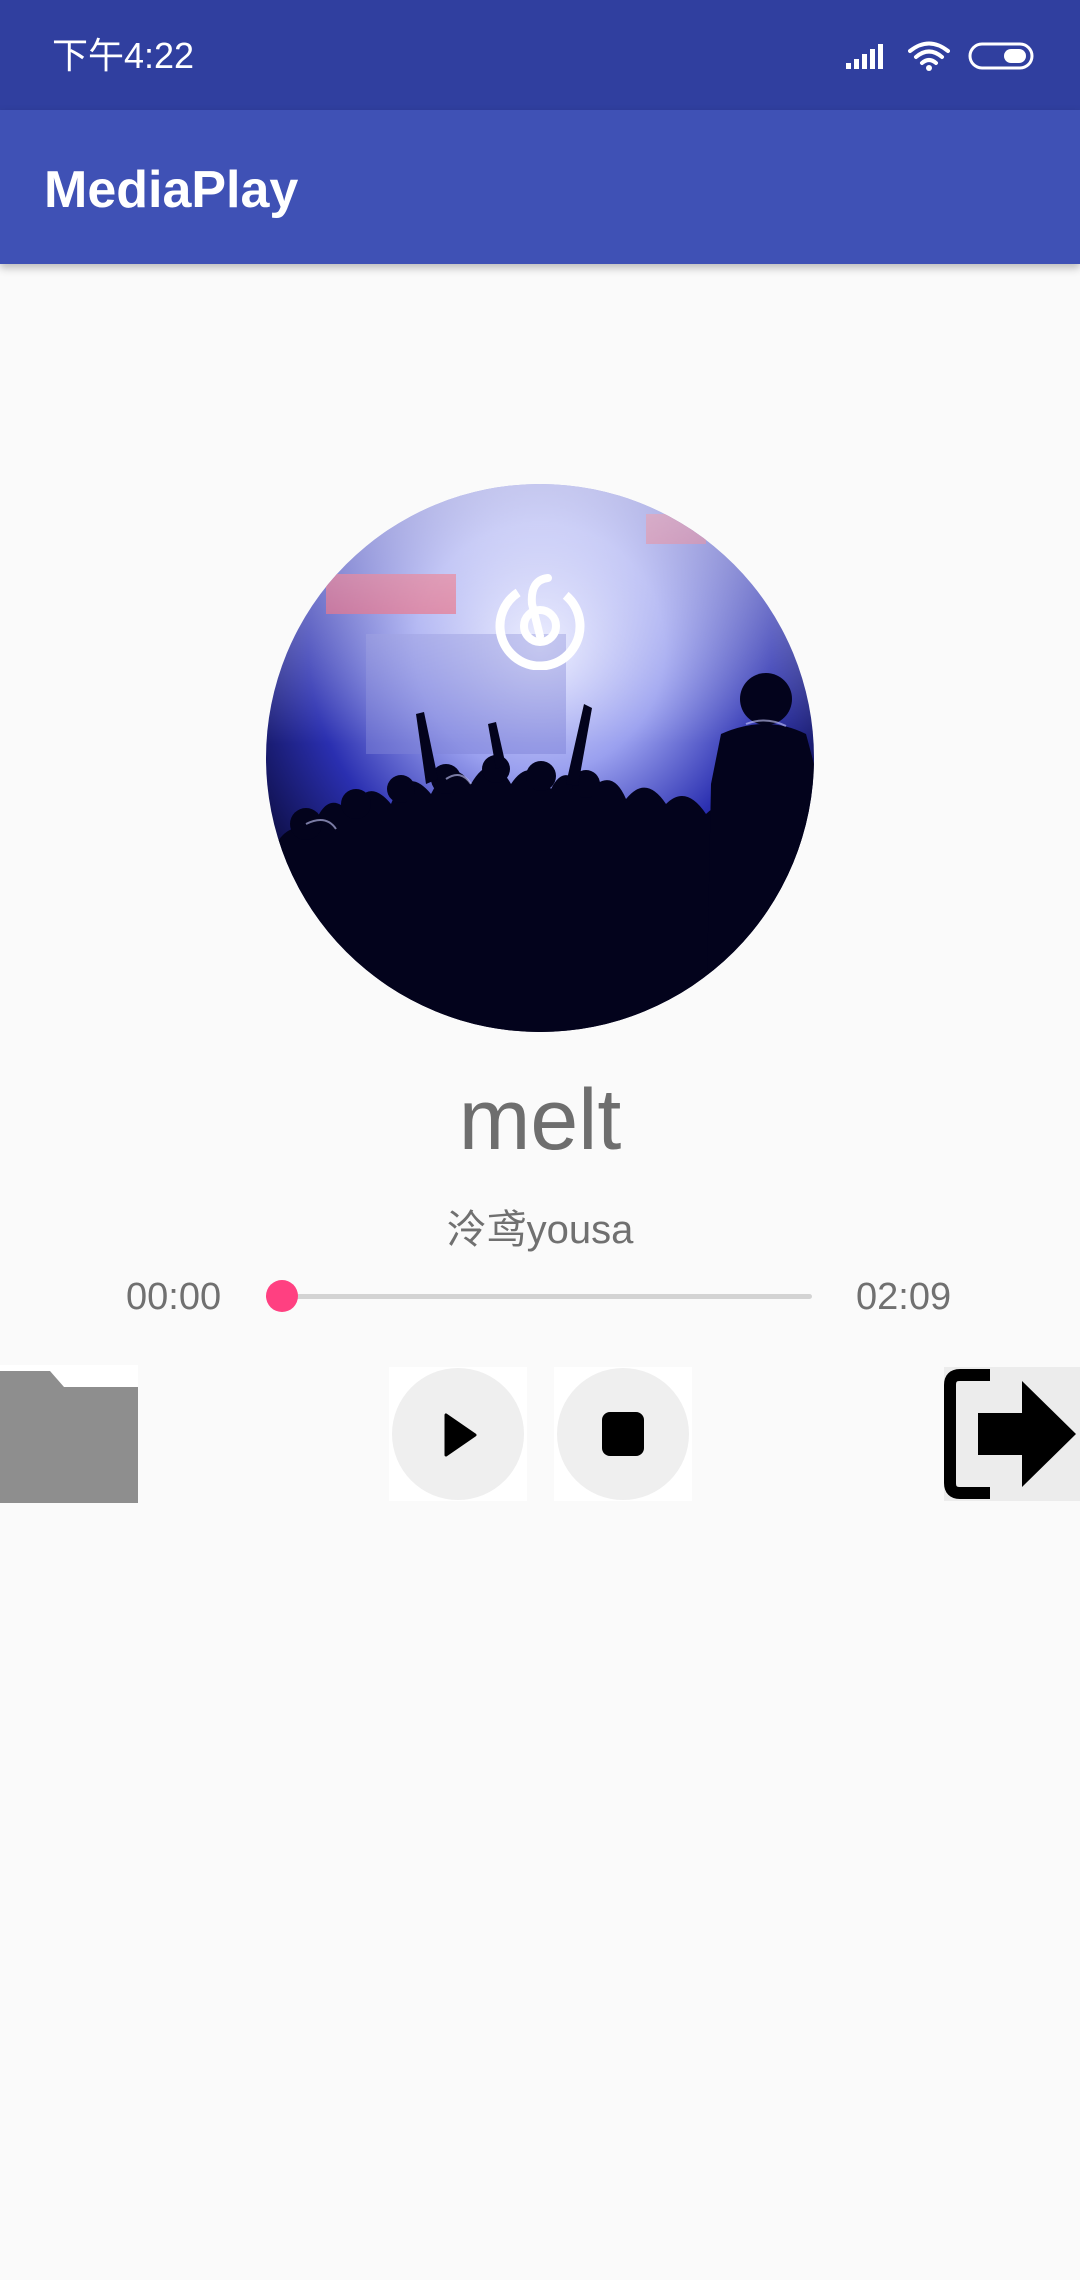  What do you see at coordinates (540, 758) in the screenshot?
I see `album-art` at bounding box center [540, 758].